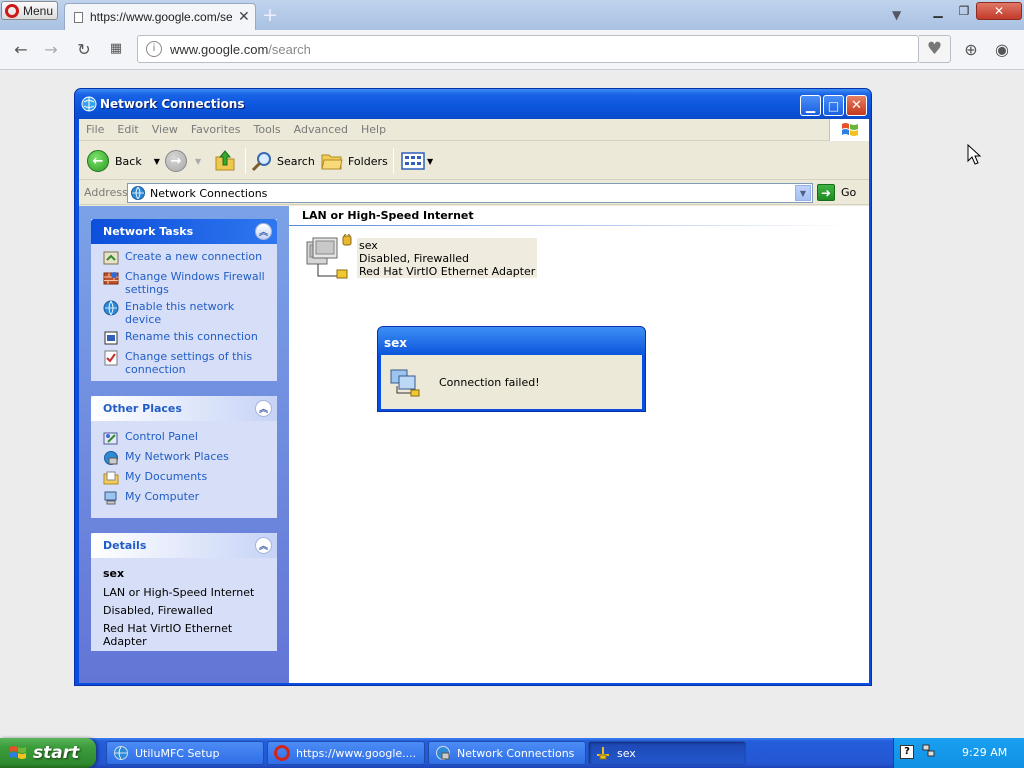 Image resolution: width=1024 pixels, height=768 pixels. What do you see at coordinates (198, 161) in the screenshot?
I see `forward-dropdown-icon: ▼` at bounding box center [198, 161].